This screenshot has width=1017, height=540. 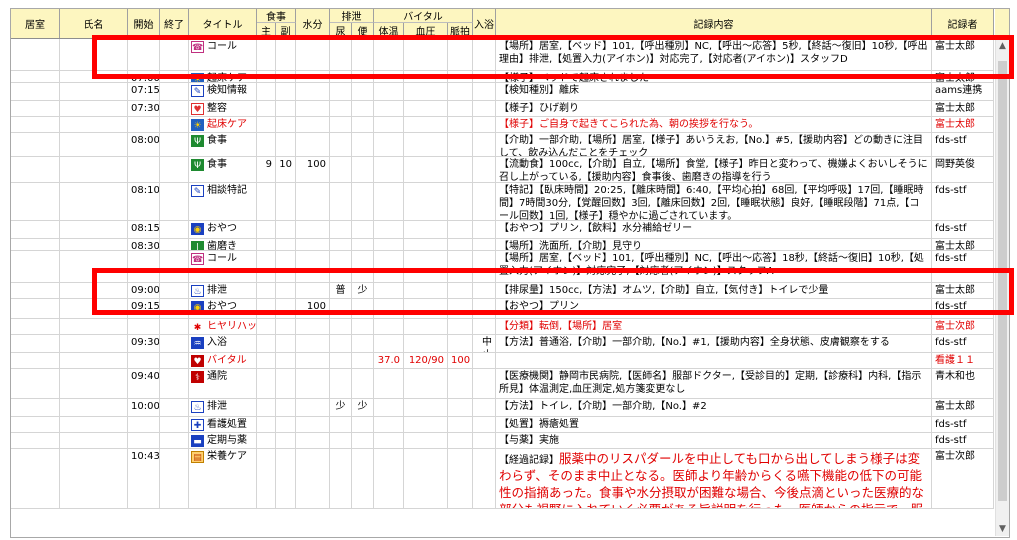 I want to click on header-recorder: 記録者, so click(x=963, y=23).